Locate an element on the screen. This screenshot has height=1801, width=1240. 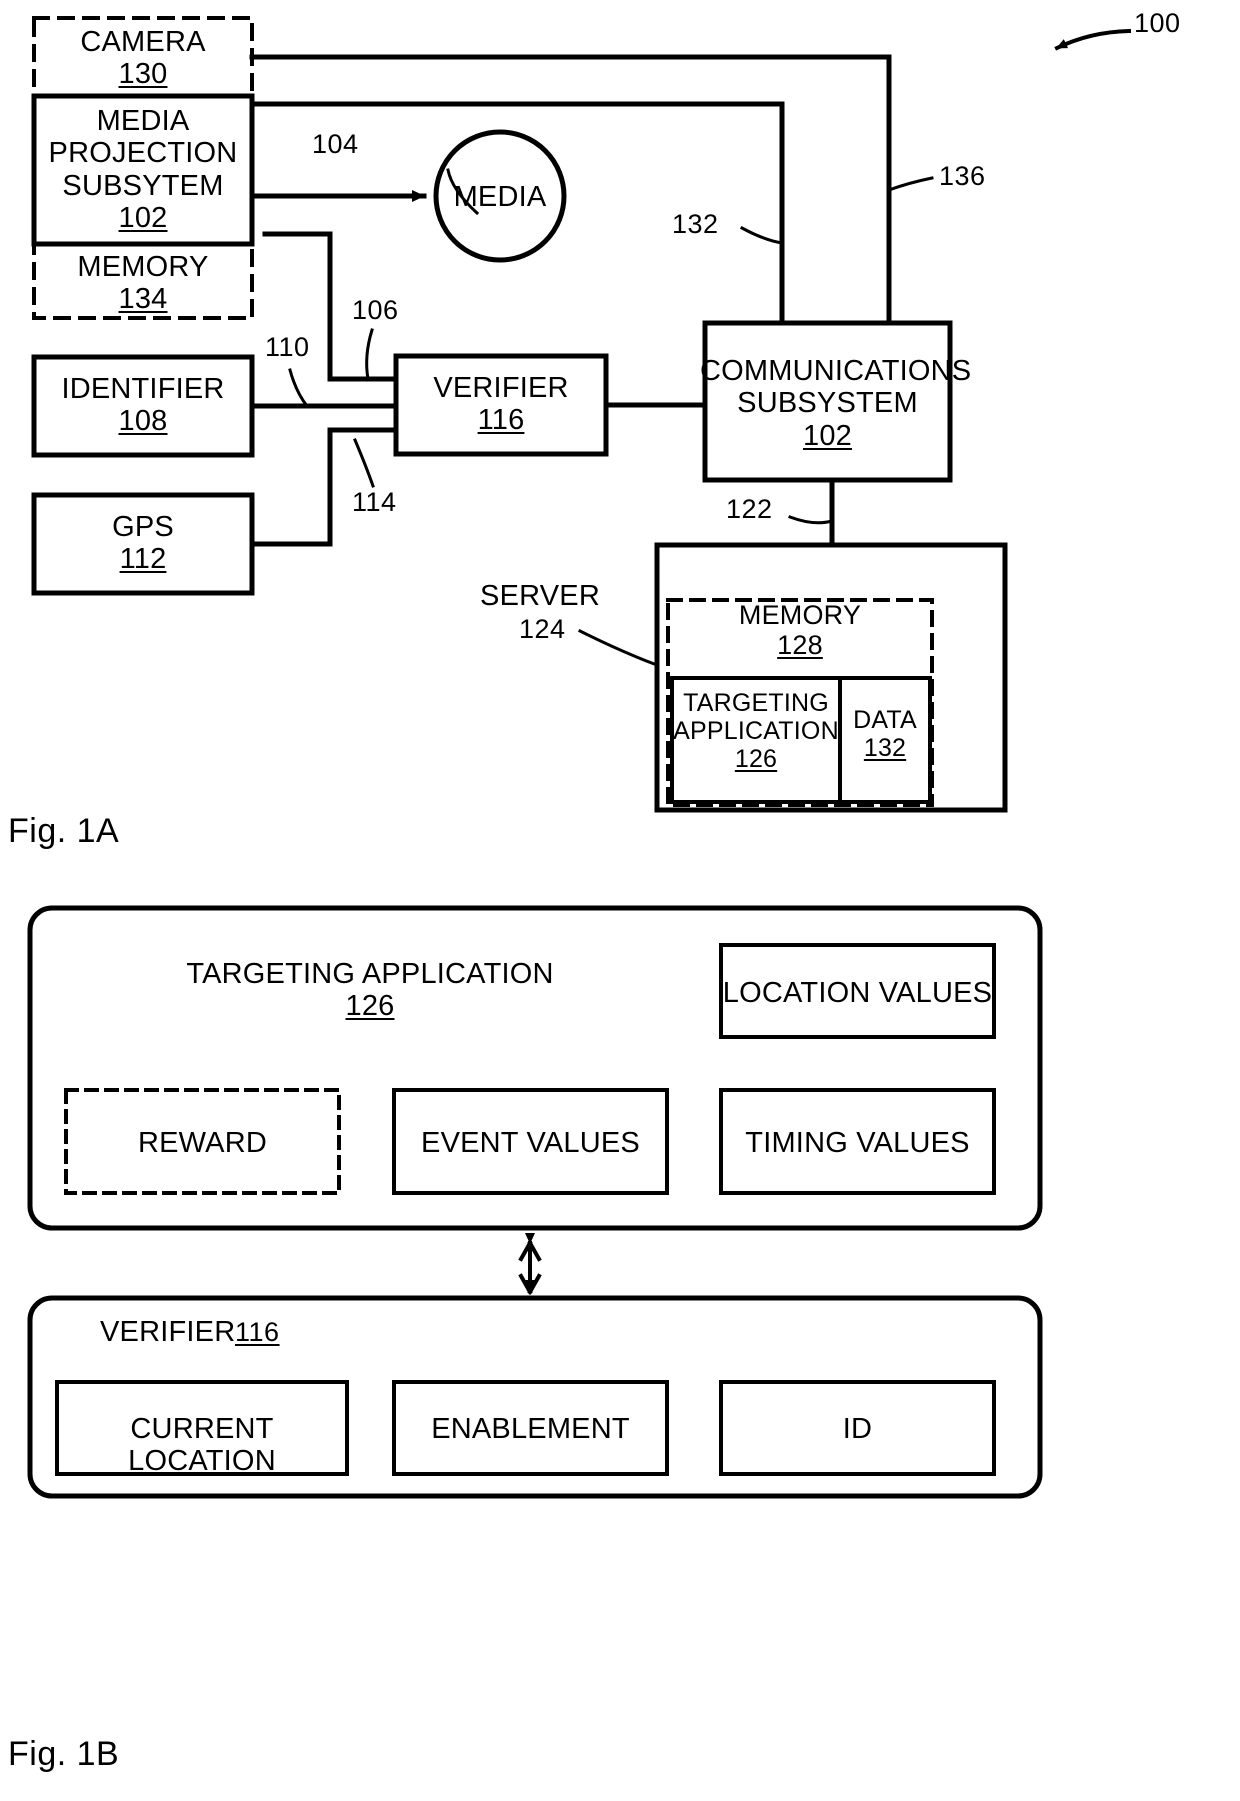
targeting-application-box is located at coordinates (756, 740).